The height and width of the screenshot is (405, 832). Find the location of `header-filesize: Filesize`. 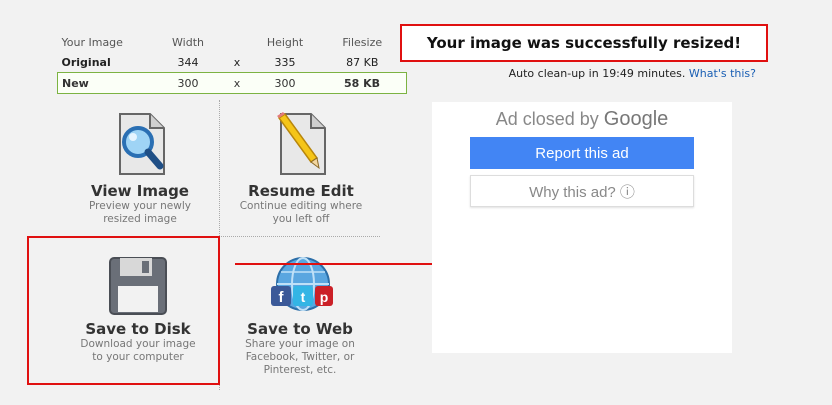

header-filesize: Filesize is located at coordinates (362, 42).